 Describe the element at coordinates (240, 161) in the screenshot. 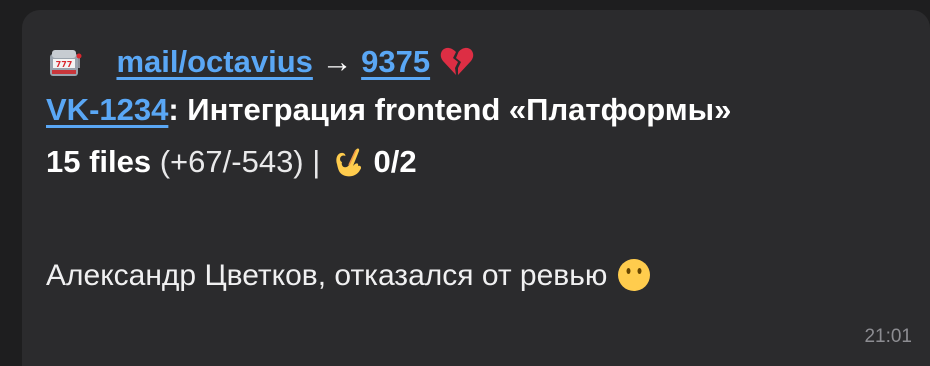

I see `diff-stats: (+67/-543) |` at that location.